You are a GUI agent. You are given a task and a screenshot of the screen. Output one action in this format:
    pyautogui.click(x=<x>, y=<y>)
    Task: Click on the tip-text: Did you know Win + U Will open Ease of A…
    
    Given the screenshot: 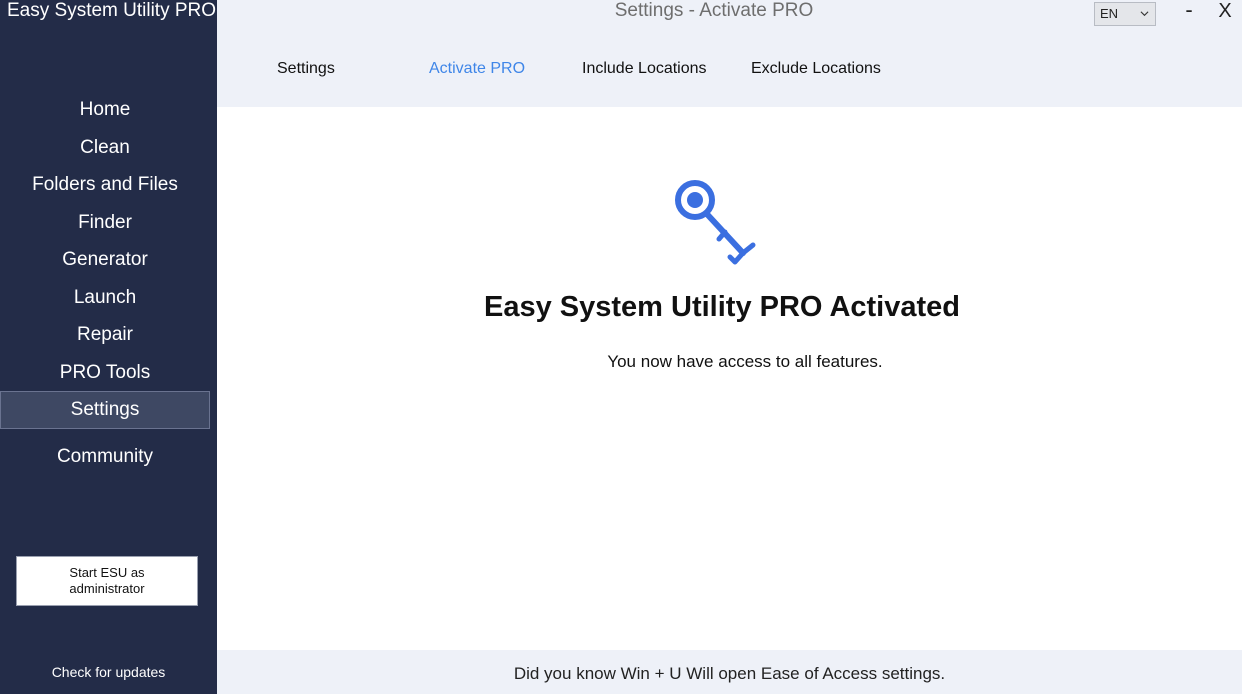 What is the action you would take?
    pyautogui.click(x=729, y=673)
    